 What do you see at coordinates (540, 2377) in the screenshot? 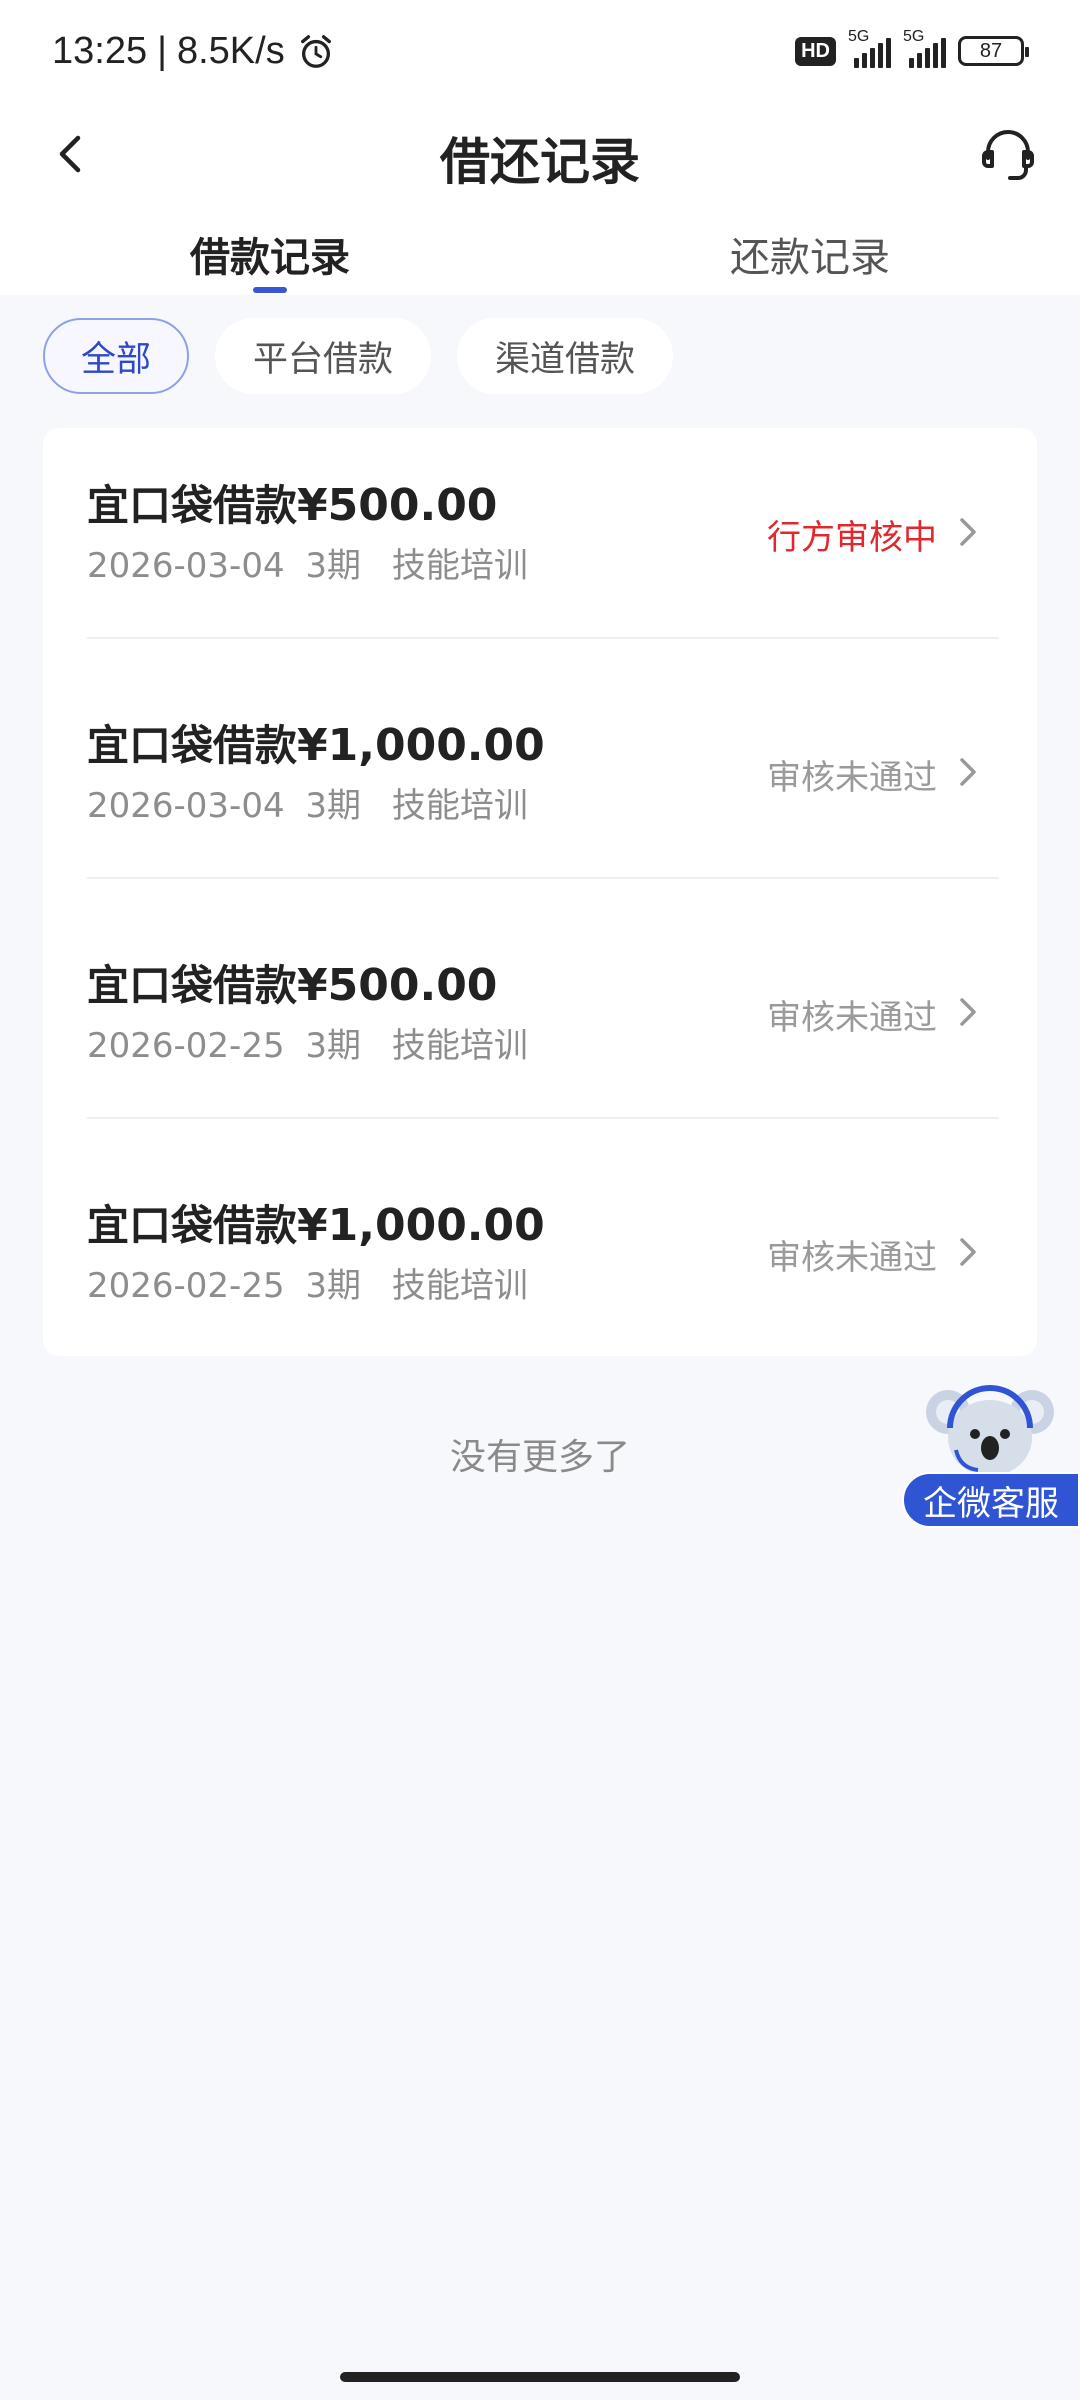
I see `home-indicator` at bounding box center [540, 2377].